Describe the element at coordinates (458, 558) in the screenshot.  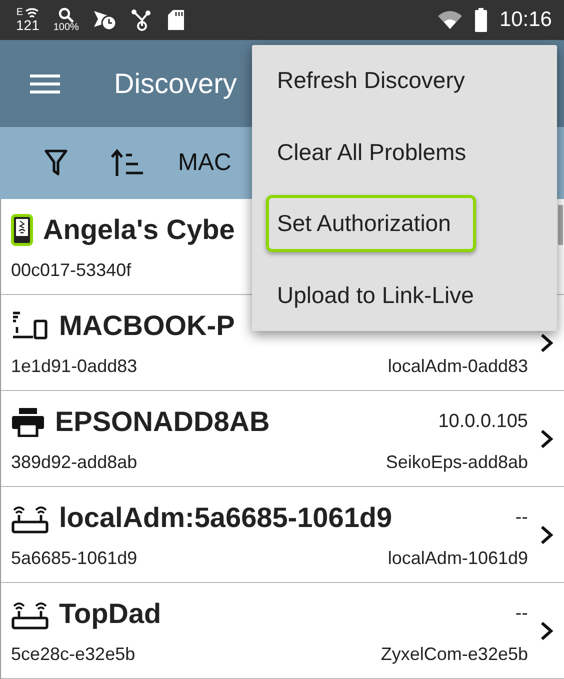
I see `vendor-name: localAdm-1061d9` at that location.